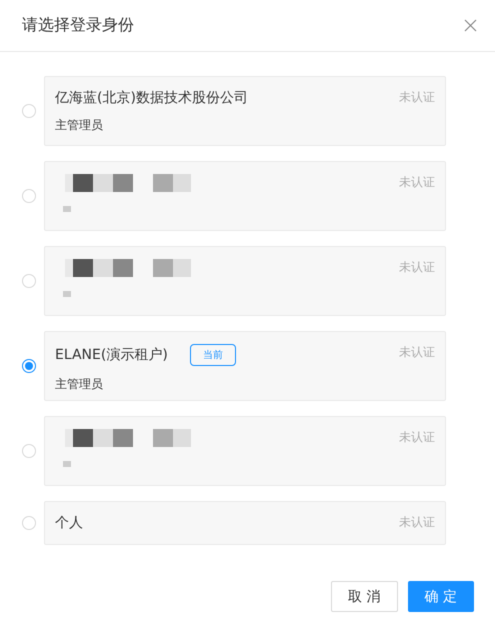 This screenshot has width=495, height=629. What do you see at coordinates (151, 98) in the screenshot?
I see `identity-name: 亿海蓝(北京)数据技术股份公司` at bounding box center [151, 98].